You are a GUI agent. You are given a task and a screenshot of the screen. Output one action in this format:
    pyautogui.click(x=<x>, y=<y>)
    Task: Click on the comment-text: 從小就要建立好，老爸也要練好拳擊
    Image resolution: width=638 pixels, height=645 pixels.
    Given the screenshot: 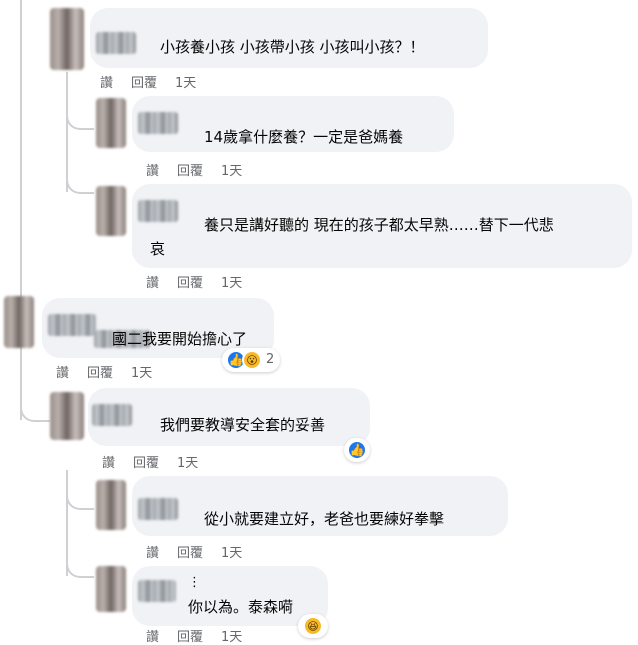 What is the action you would take?
    pyautogui.click(x=324, y=519)
    